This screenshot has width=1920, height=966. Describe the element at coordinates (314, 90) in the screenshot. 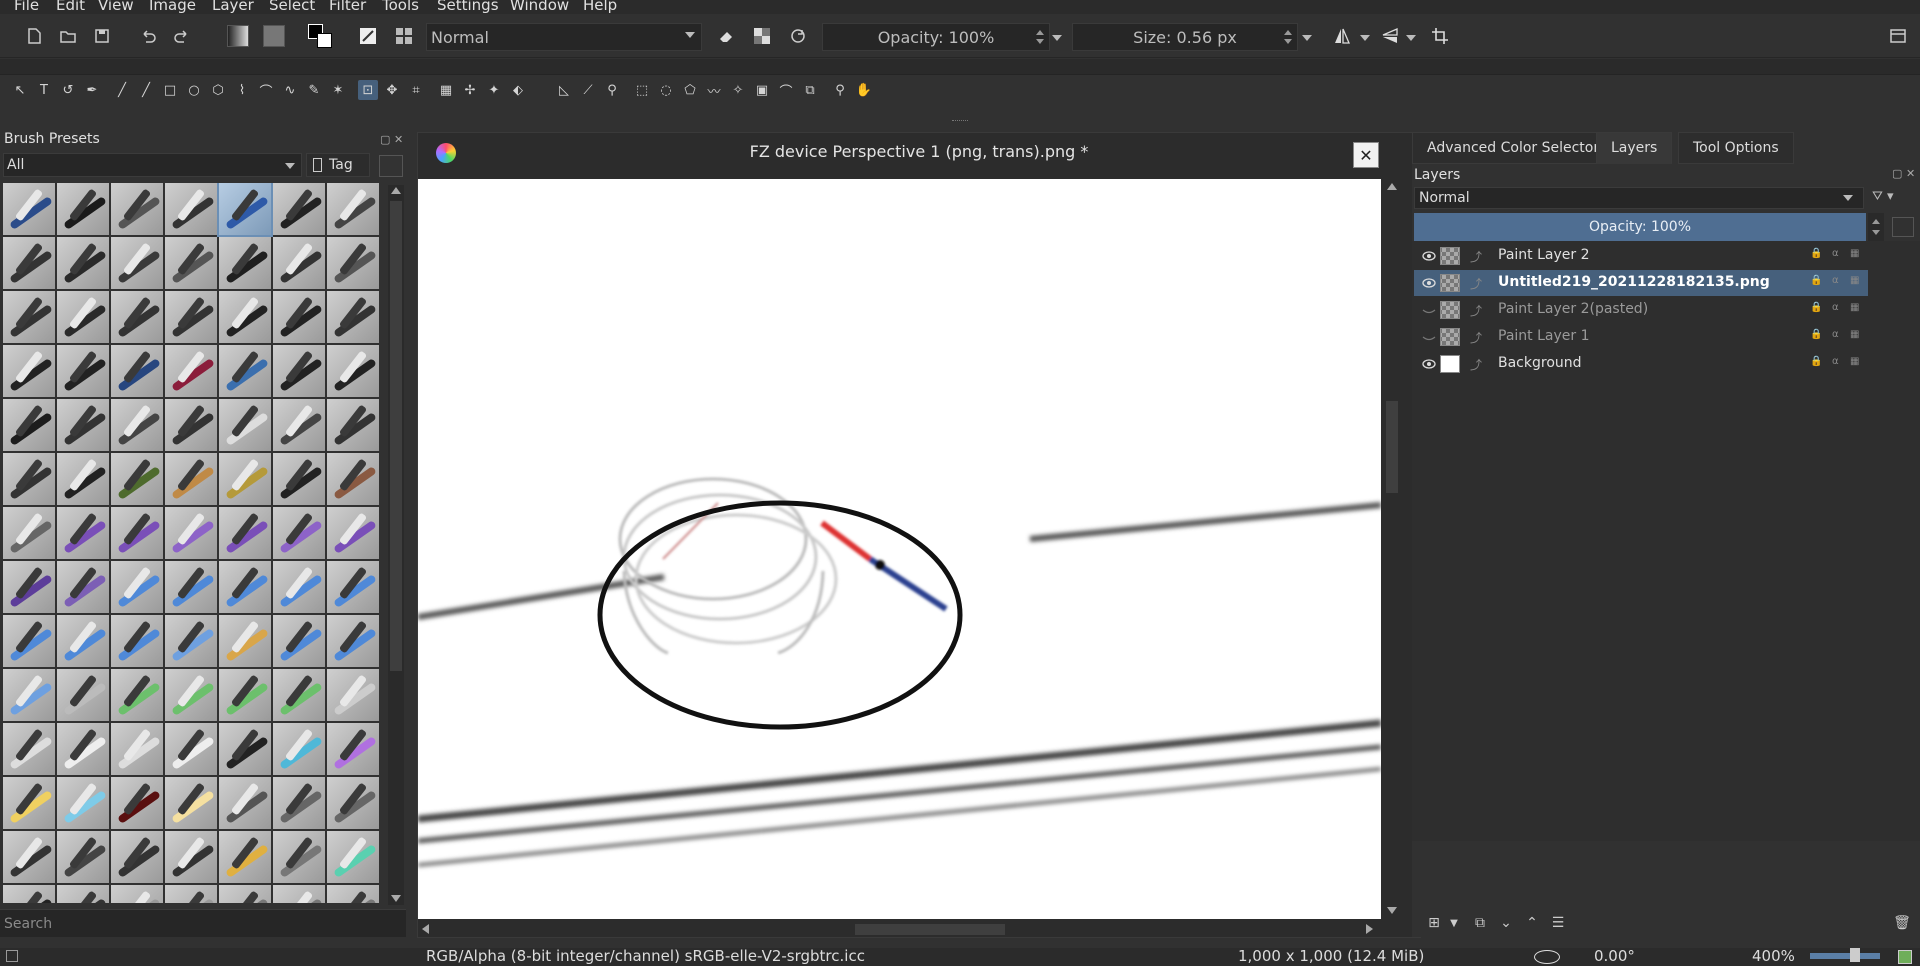

I see `dynamic-brush-tool-icon: ✎` at that location.